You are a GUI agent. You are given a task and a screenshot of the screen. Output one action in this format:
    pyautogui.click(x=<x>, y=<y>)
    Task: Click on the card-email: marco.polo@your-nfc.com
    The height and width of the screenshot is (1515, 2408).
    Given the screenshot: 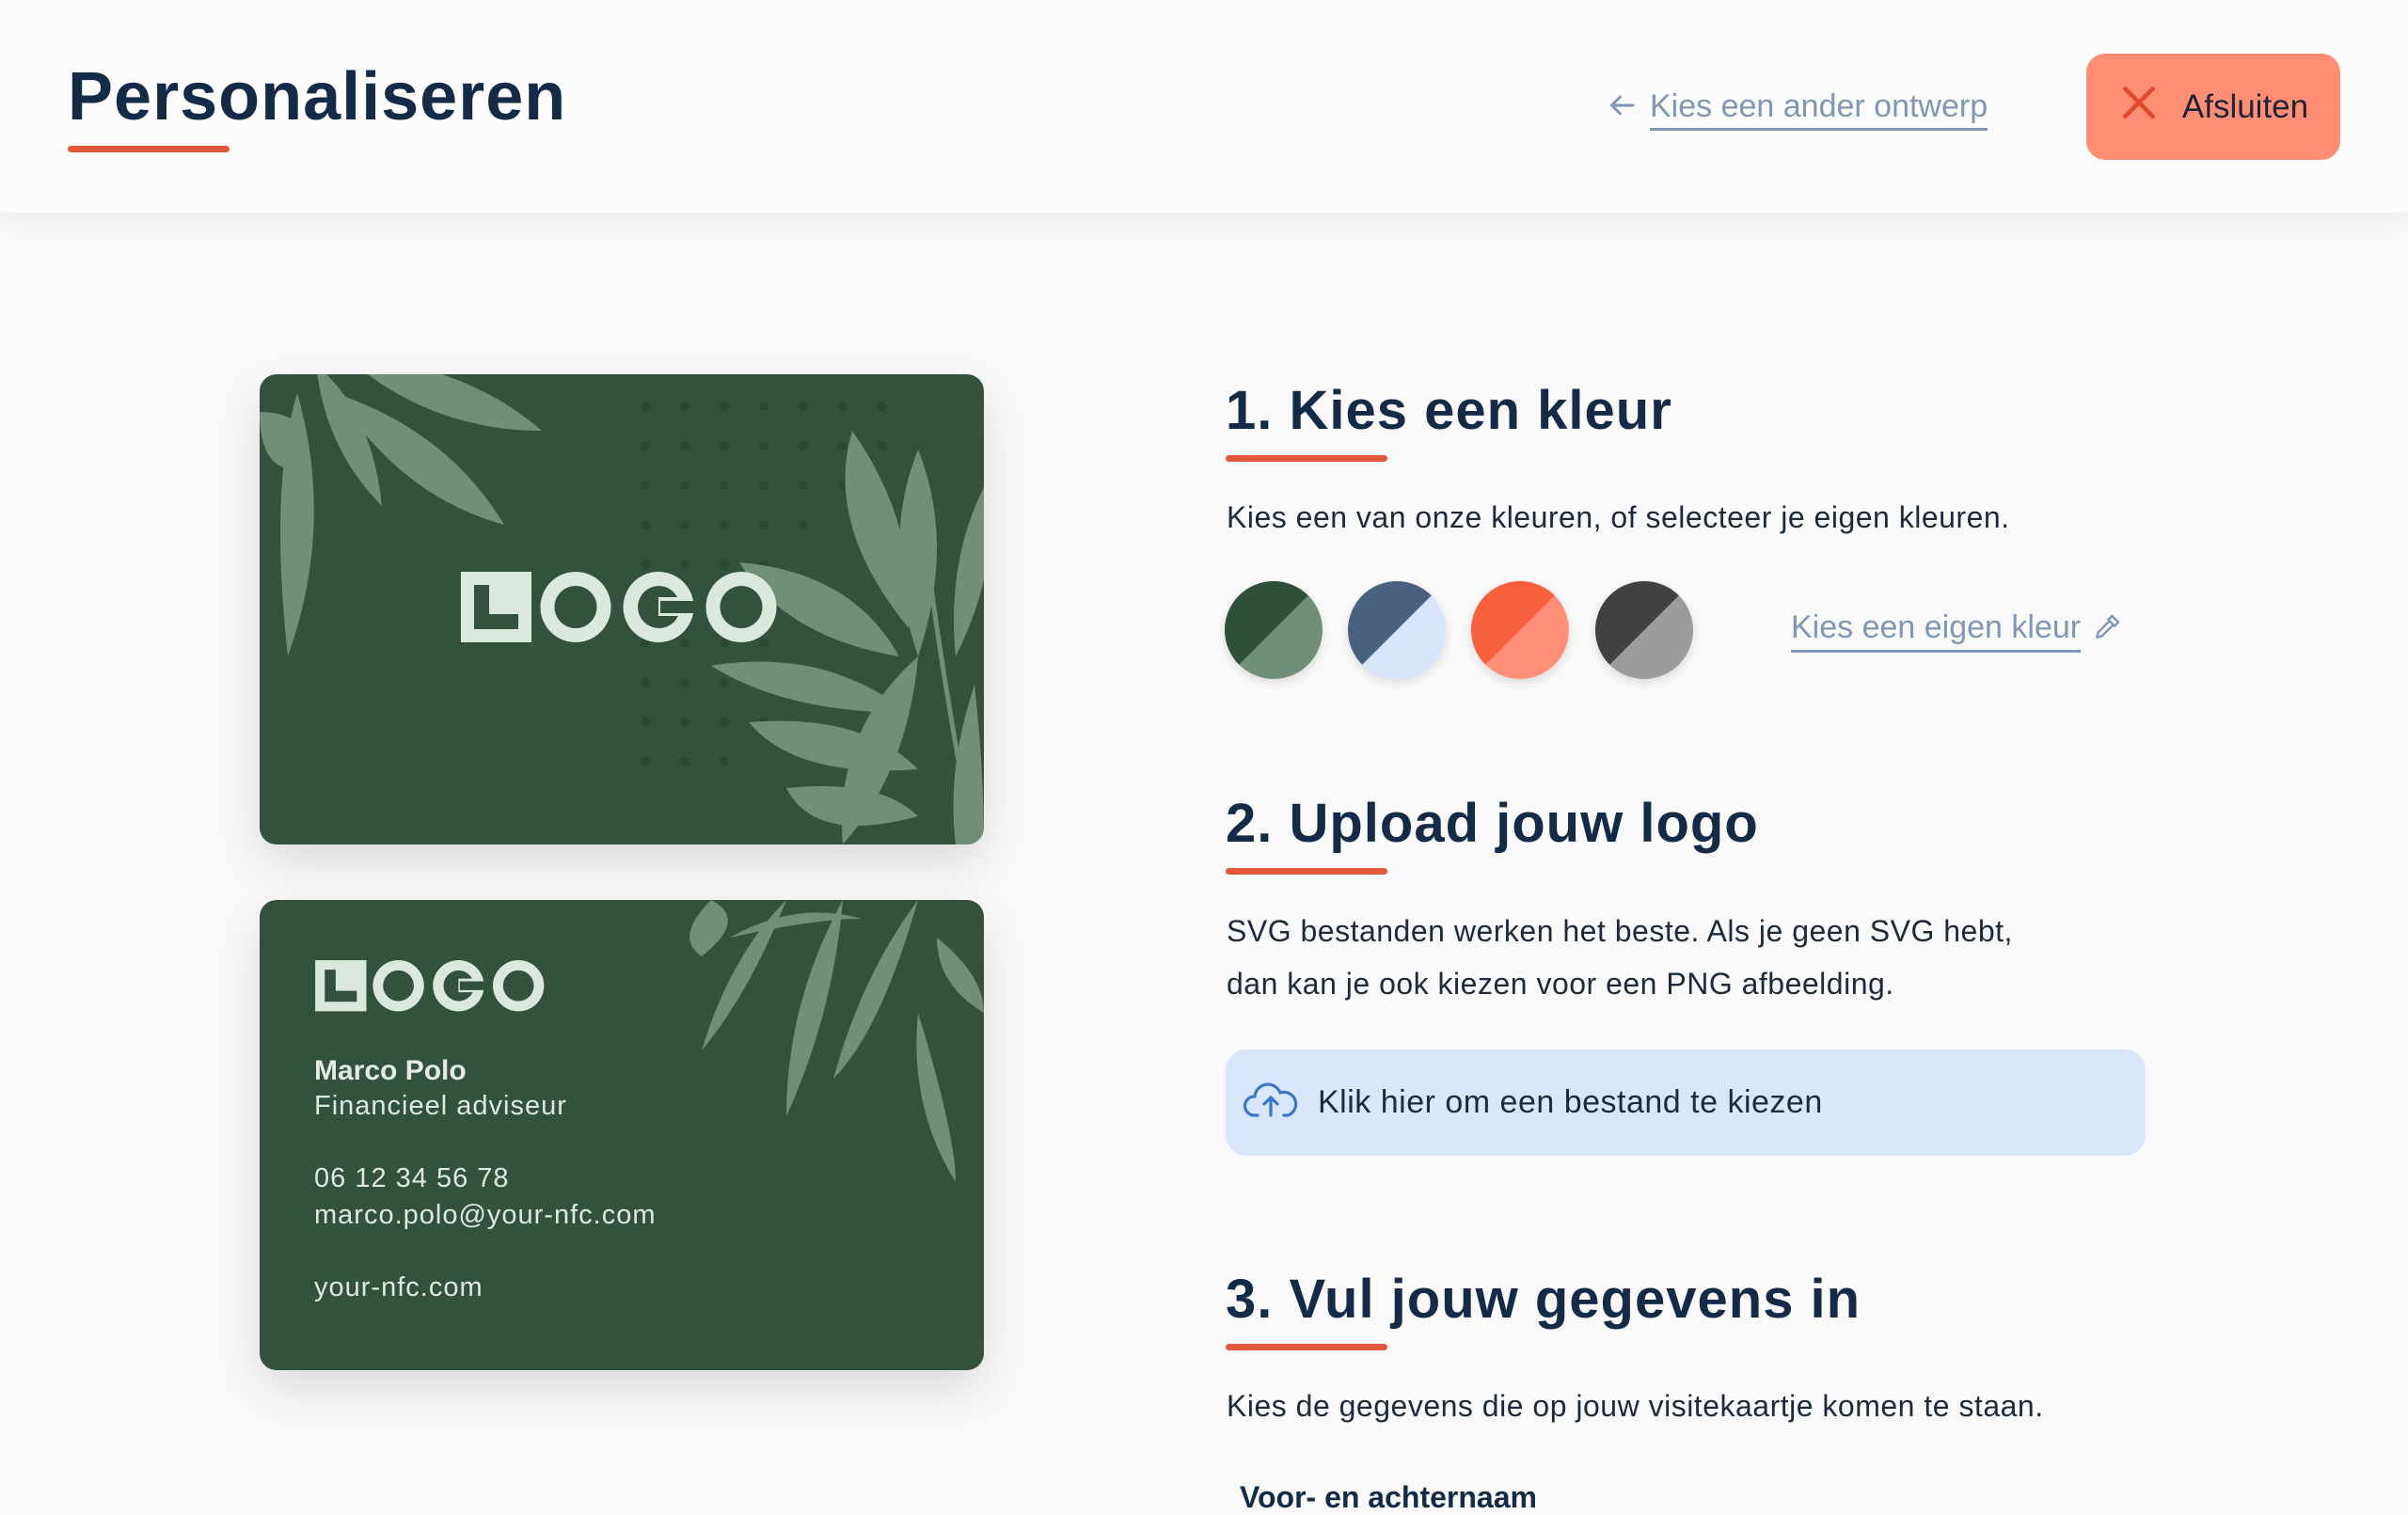 What is the action you would take?
    pyautogui.click(x=486, y=1215)
    